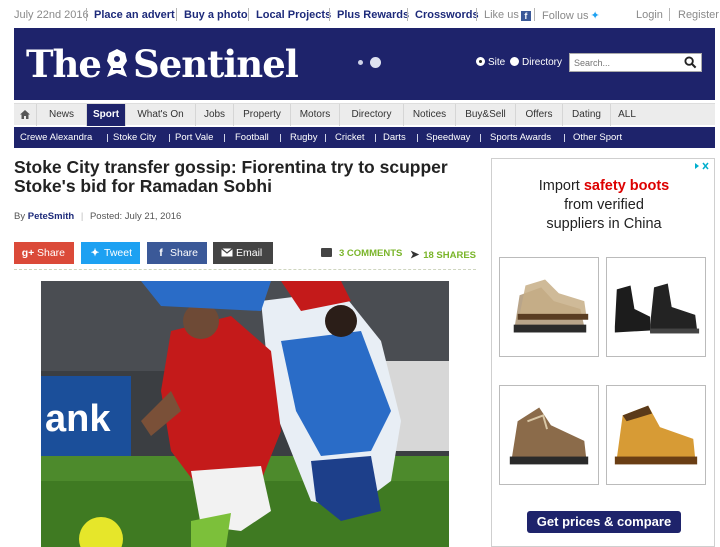 The width and height of the screenshot is (720, 547). Describe the element at coordinates (656, 307) in the screenshot. I see `ad-product-boot-black` at that location.